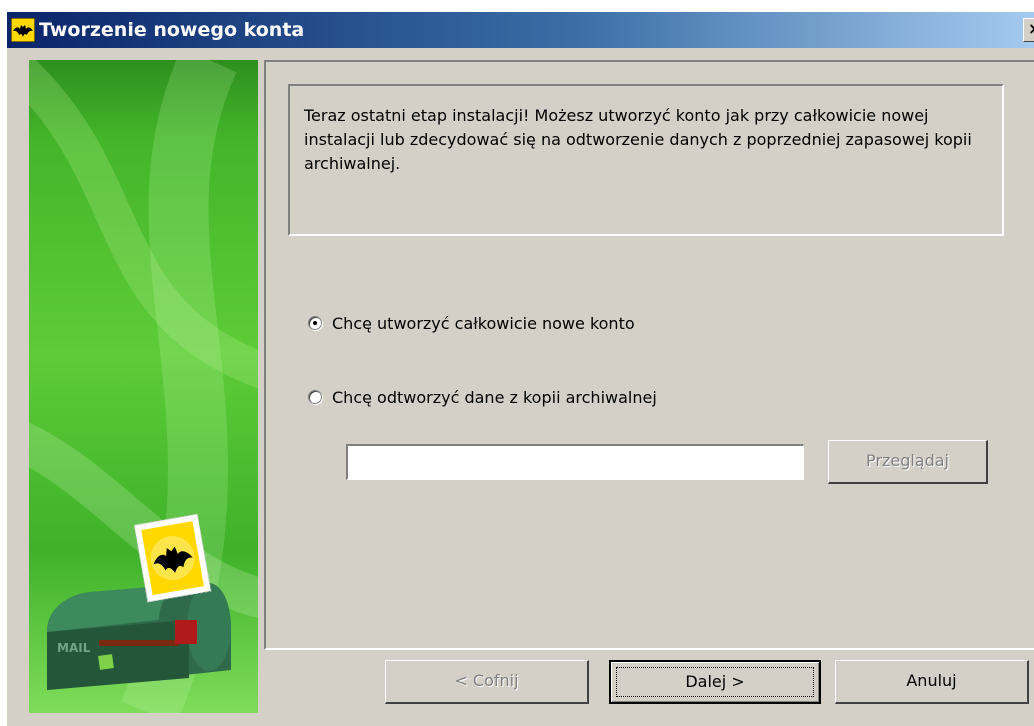  Describe the element at coordinates (520, 30) in the screenshot. I see `title-bar: Tworzenie nowego konta ×` at that location.